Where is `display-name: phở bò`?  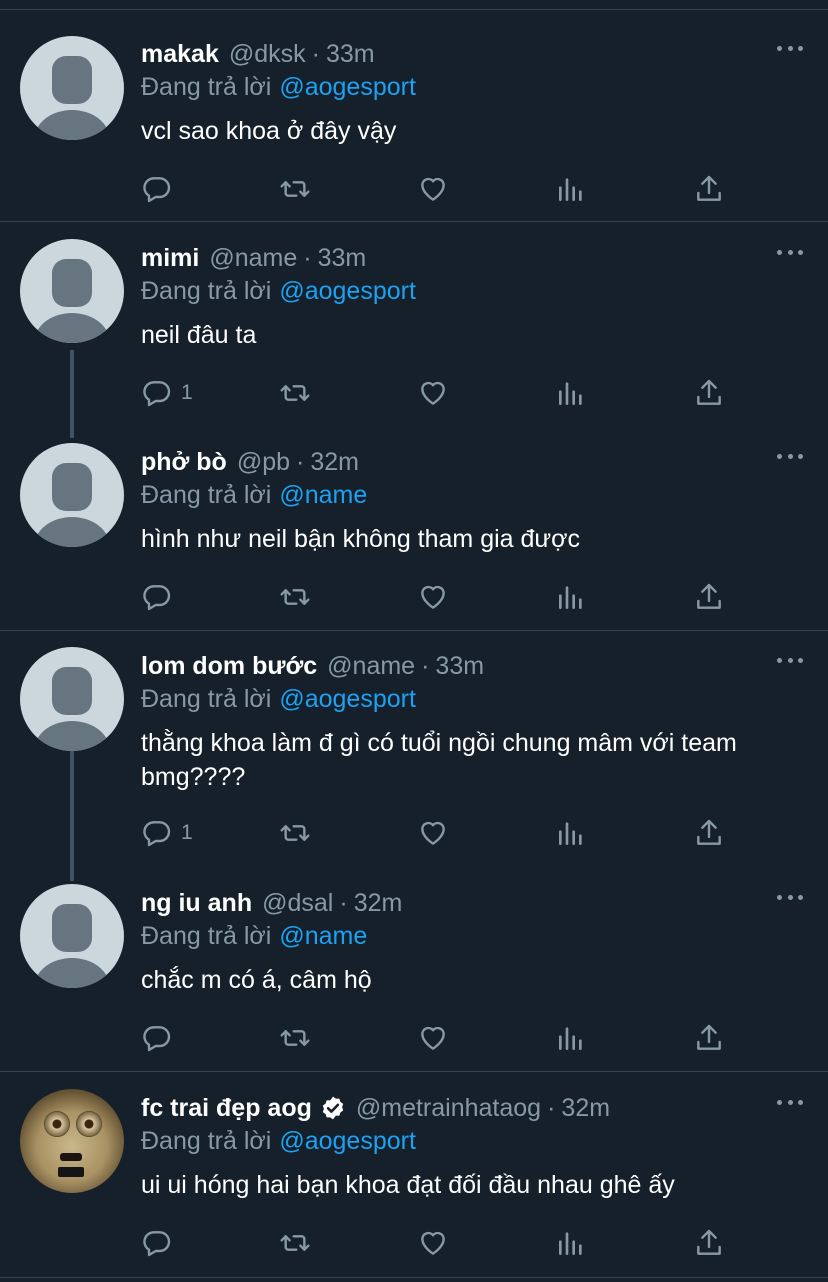 display-name: phở bò is located at coordinates (184, 462).